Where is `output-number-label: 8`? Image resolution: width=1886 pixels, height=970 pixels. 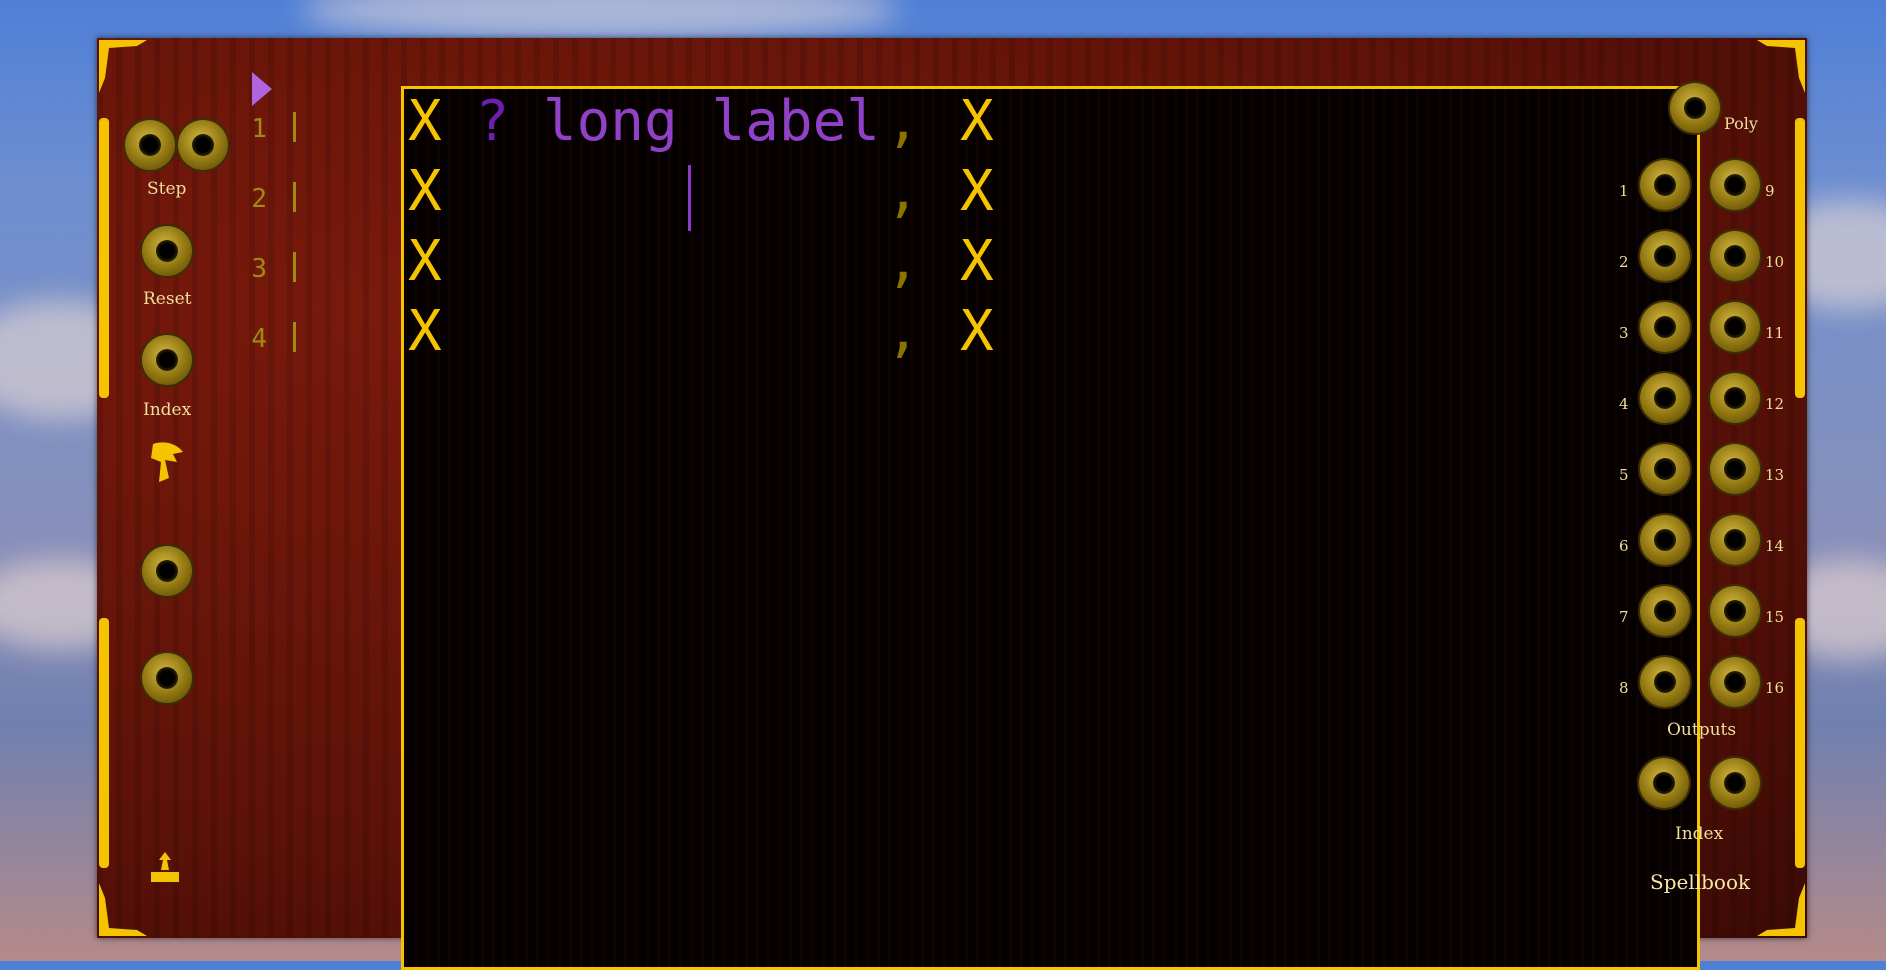 output-number-label: 8 is located at coordinates (1624, 688).